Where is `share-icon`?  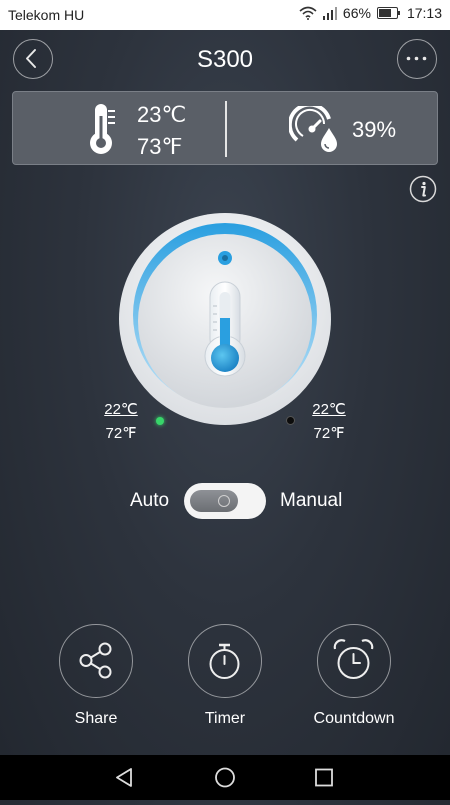
share-icon is located at coordinates (95, 660).